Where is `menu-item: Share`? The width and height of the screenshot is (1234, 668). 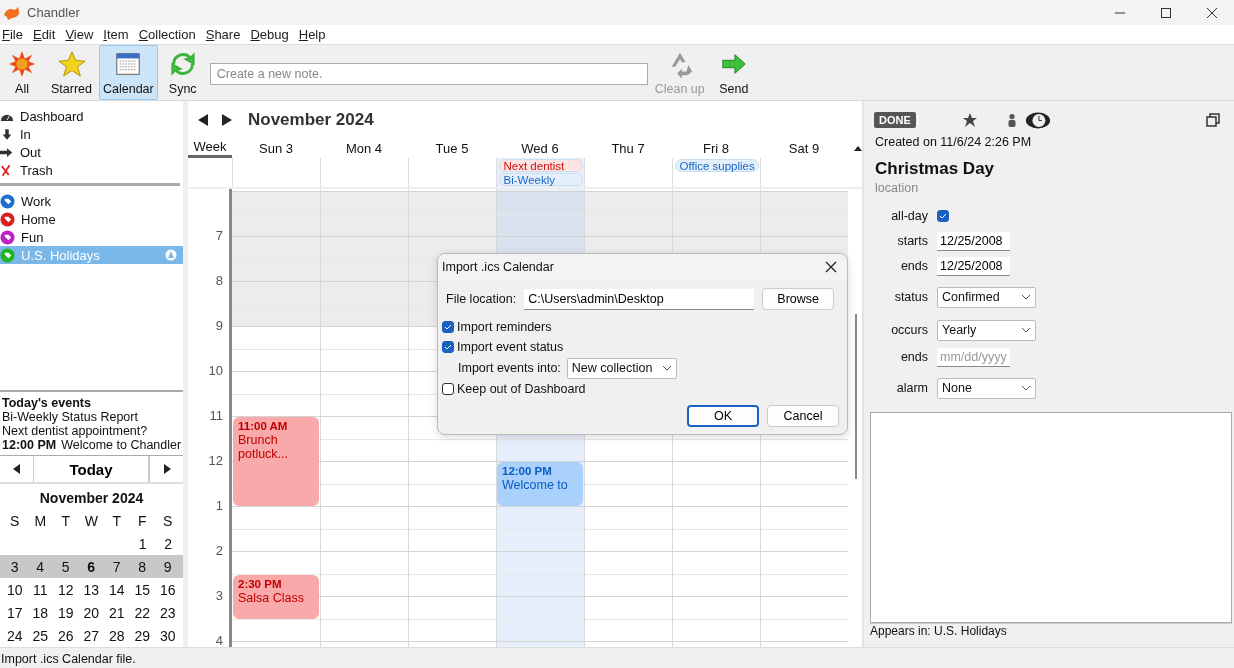
menu-item: Share is located at coordinates (226, 34).